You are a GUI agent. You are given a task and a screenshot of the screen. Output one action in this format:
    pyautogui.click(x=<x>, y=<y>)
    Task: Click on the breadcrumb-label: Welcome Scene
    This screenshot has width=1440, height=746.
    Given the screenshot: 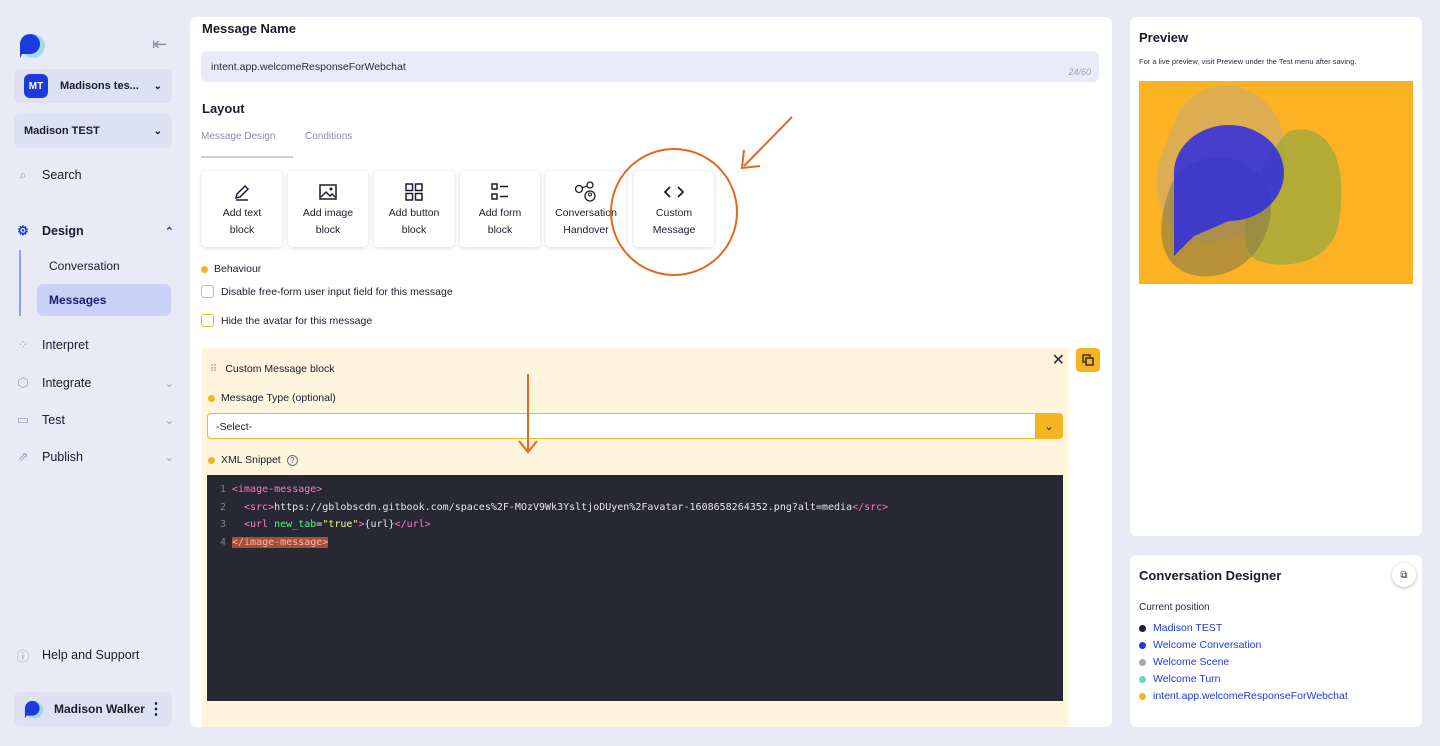 What is the action you would take?
    pyautogui.click(x=1191, y=662)
    